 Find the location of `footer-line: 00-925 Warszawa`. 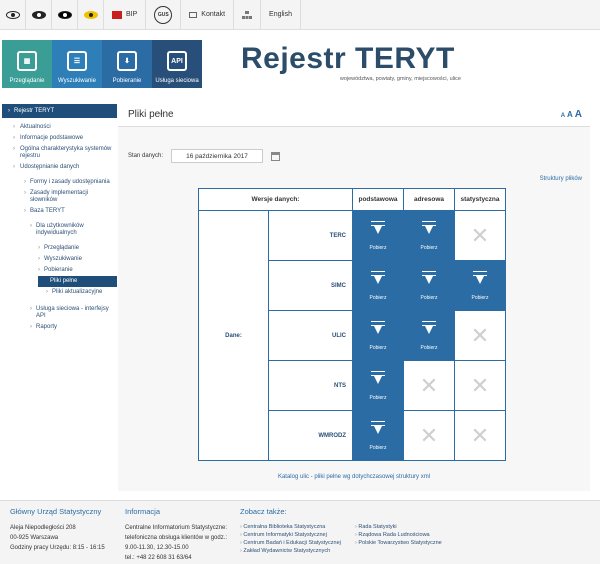

footer-line: 00-925 Warszawa is located at coordinates (34, 538).